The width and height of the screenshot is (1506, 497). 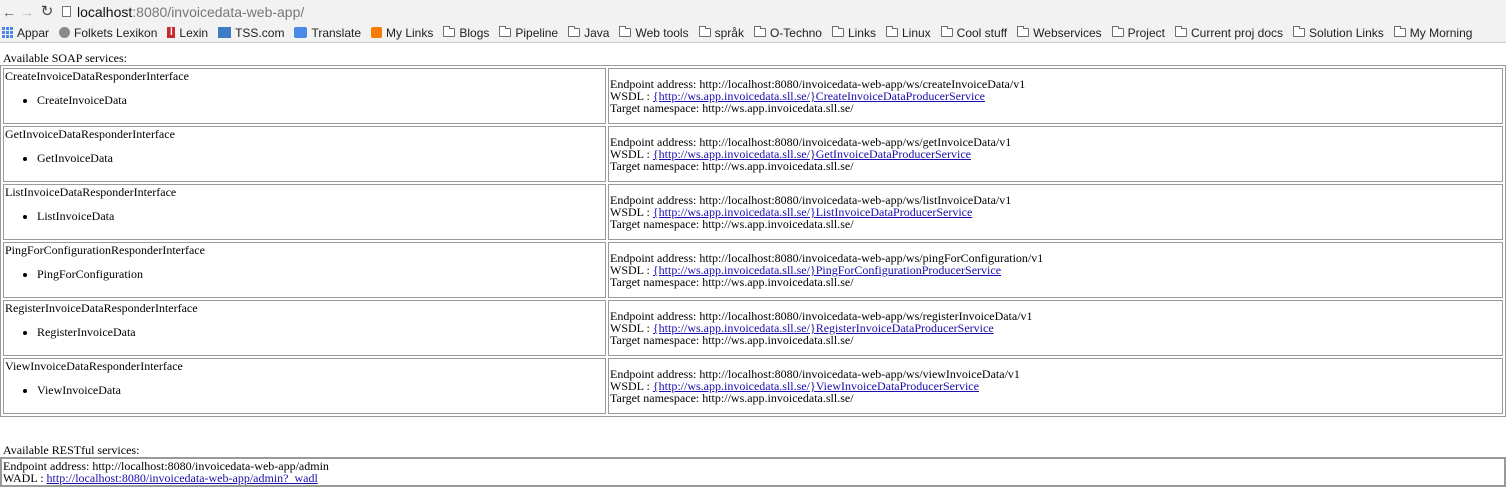 I want to click on bookmark-label: Links, so click(x=861, y=32).